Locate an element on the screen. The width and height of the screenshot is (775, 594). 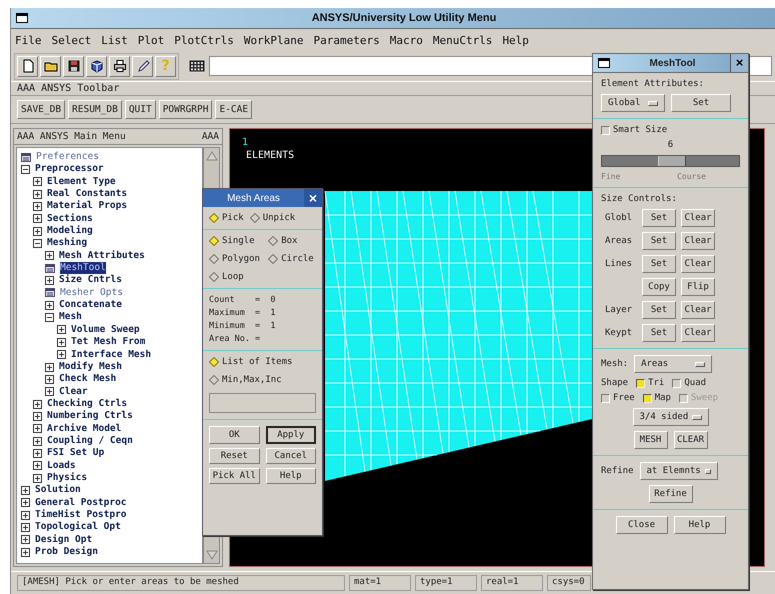
menu-item: Topological Opt is located at coordinates (78, 527).